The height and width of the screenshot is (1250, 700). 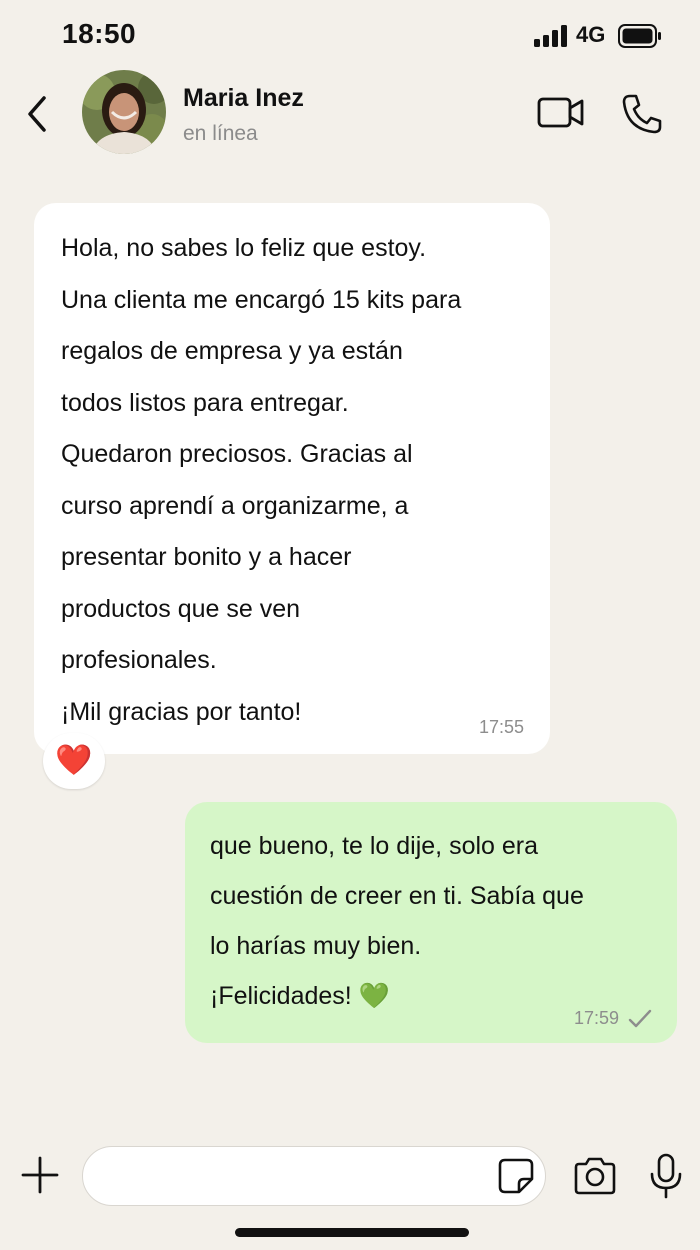 What do you see at coordinates (551, 36) in the screenshot?
I see `signal-bars-icon` at bounding box center [551, 36].